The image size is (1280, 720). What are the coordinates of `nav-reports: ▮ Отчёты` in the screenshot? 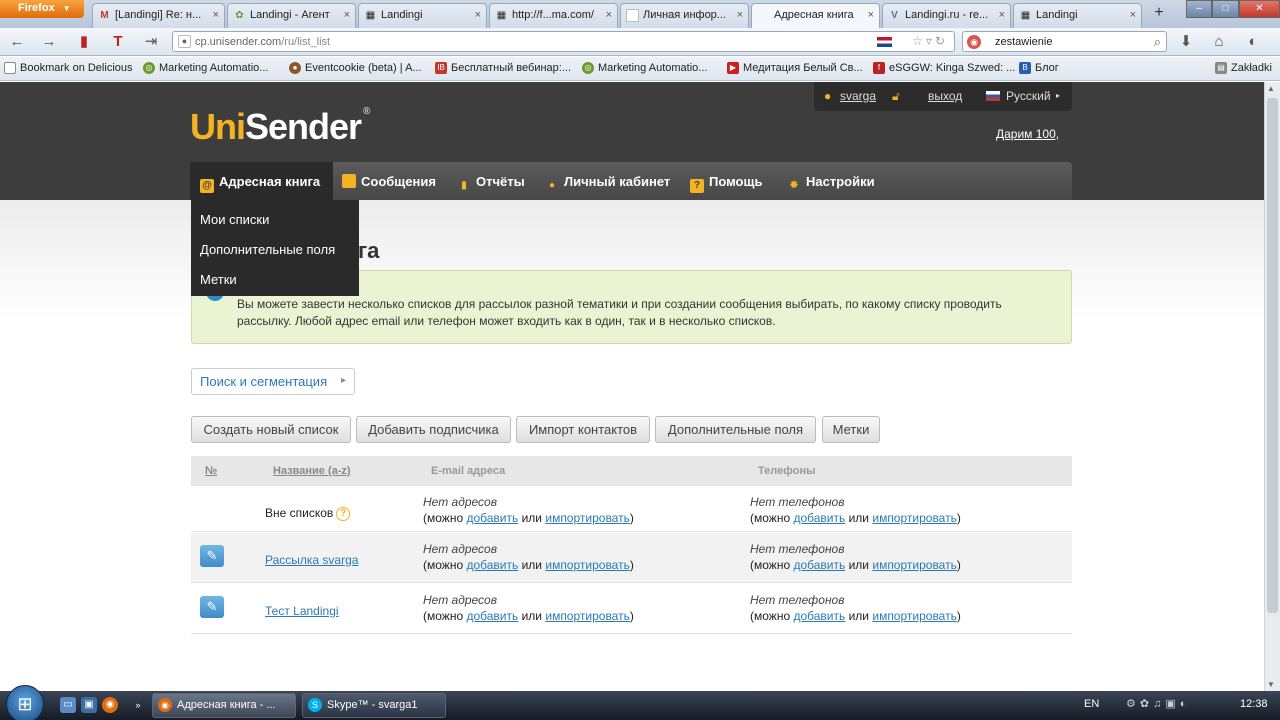 It's located at (491, 181).